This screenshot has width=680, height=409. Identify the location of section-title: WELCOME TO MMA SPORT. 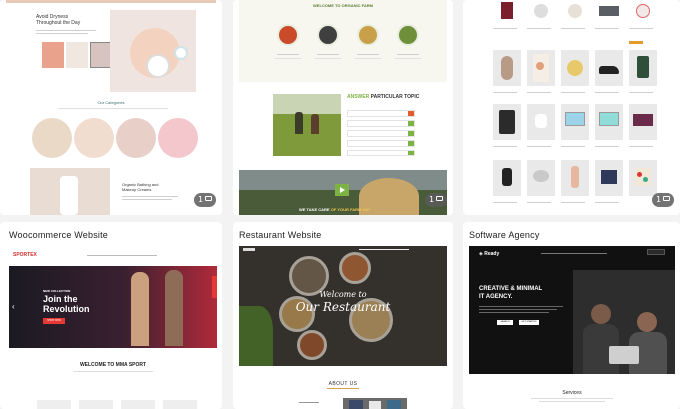
(113, 365).